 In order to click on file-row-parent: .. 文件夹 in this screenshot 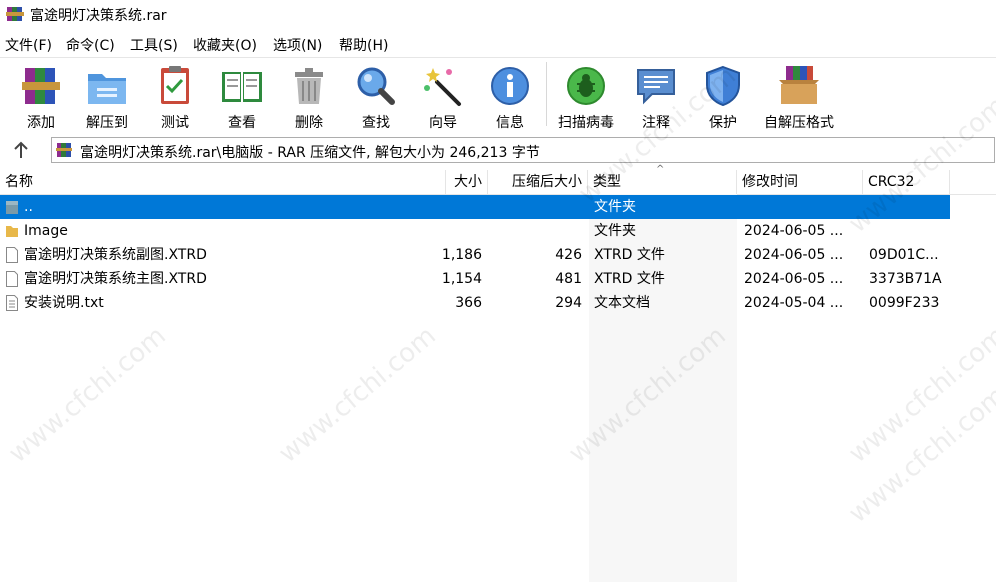, I will do `click(475, 207)`.